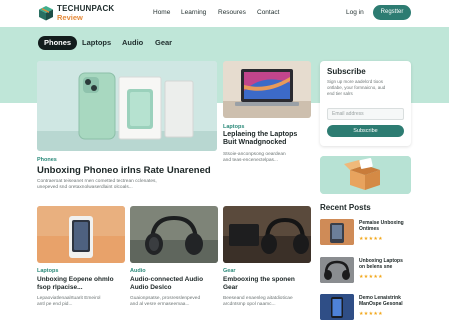 This screenshot has height=320, width=449. What do you see at coordinates (193, 12) in the screenshot?
I see `nav-learning: Learning` at bounding box center [193, 12].